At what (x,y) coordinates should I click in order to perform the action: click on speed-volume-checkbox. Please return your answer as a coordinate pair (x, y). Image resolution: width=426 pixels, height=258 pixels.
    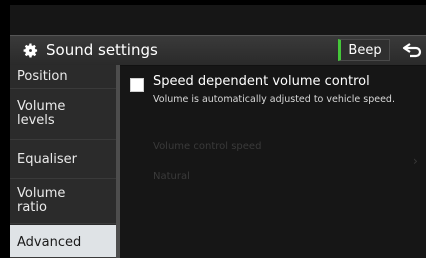
    Looking at the image, I should click on (137, 85).